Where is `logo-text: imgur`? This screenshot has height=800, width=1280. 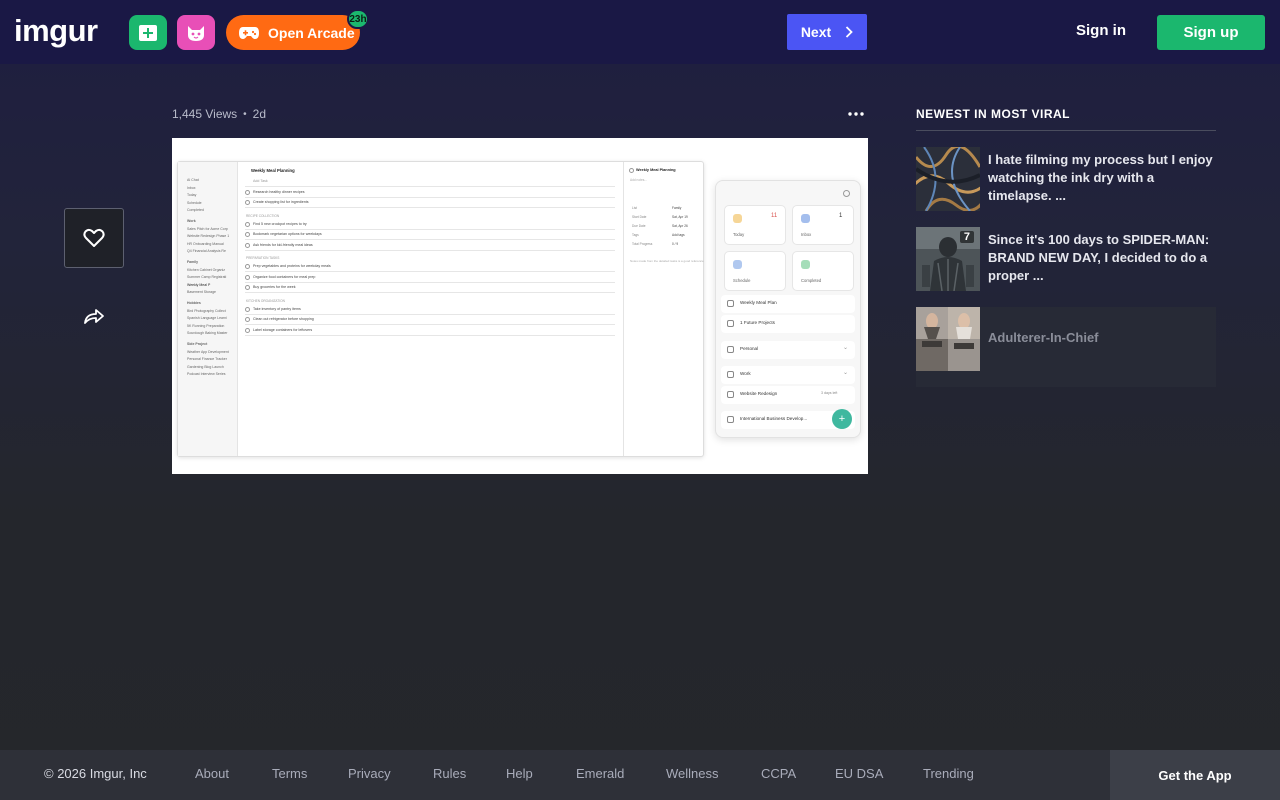 logo-text: imgur is located at coordinates (56, 30).